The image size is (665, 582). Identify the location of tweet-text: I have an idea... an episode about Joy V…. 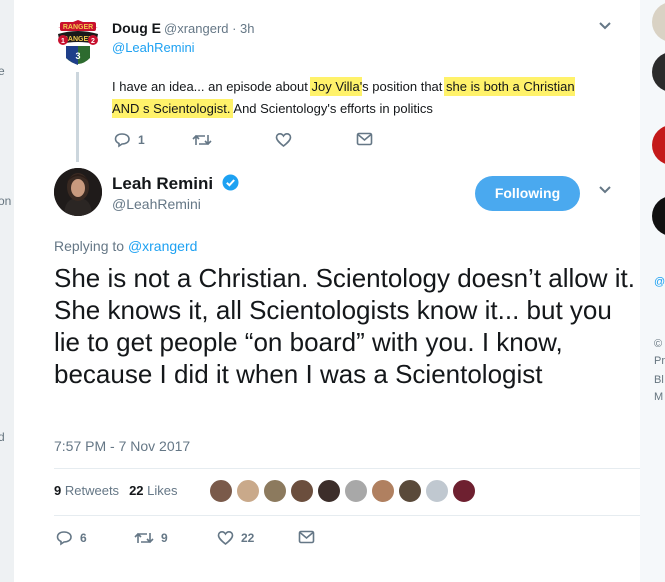
(343, 97).